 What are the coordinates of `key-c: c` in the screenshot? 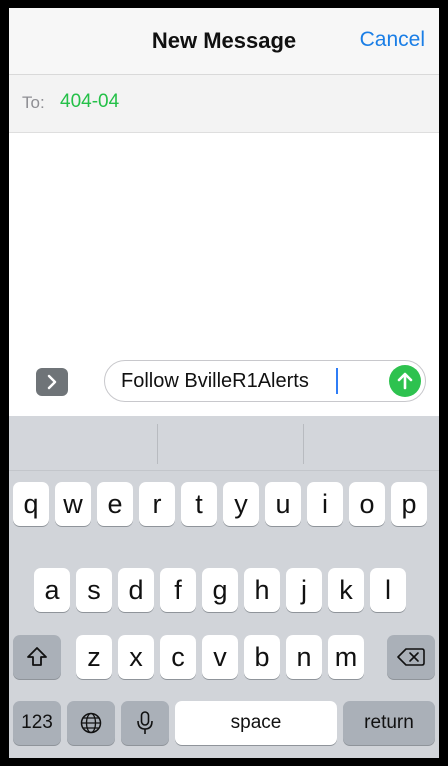 It's located at (178, 657).